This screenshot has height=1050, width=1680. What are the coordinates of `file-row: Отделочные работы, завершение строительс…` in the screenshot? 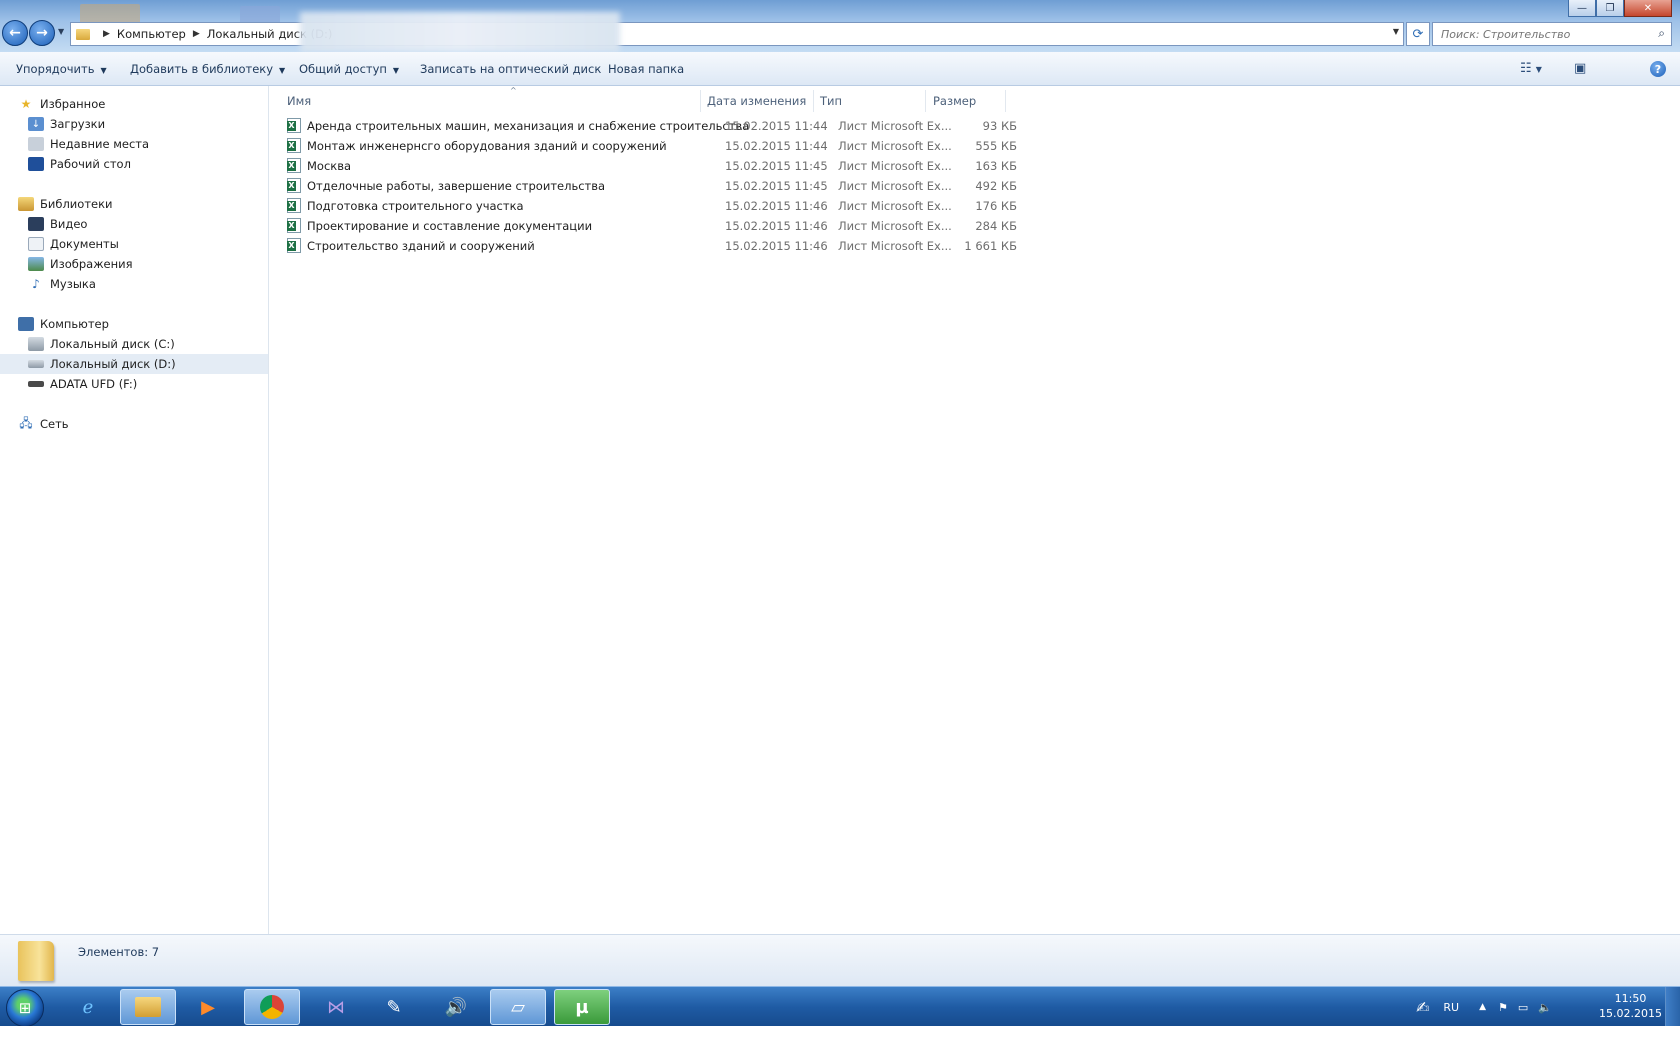 It's located at (687, 186).